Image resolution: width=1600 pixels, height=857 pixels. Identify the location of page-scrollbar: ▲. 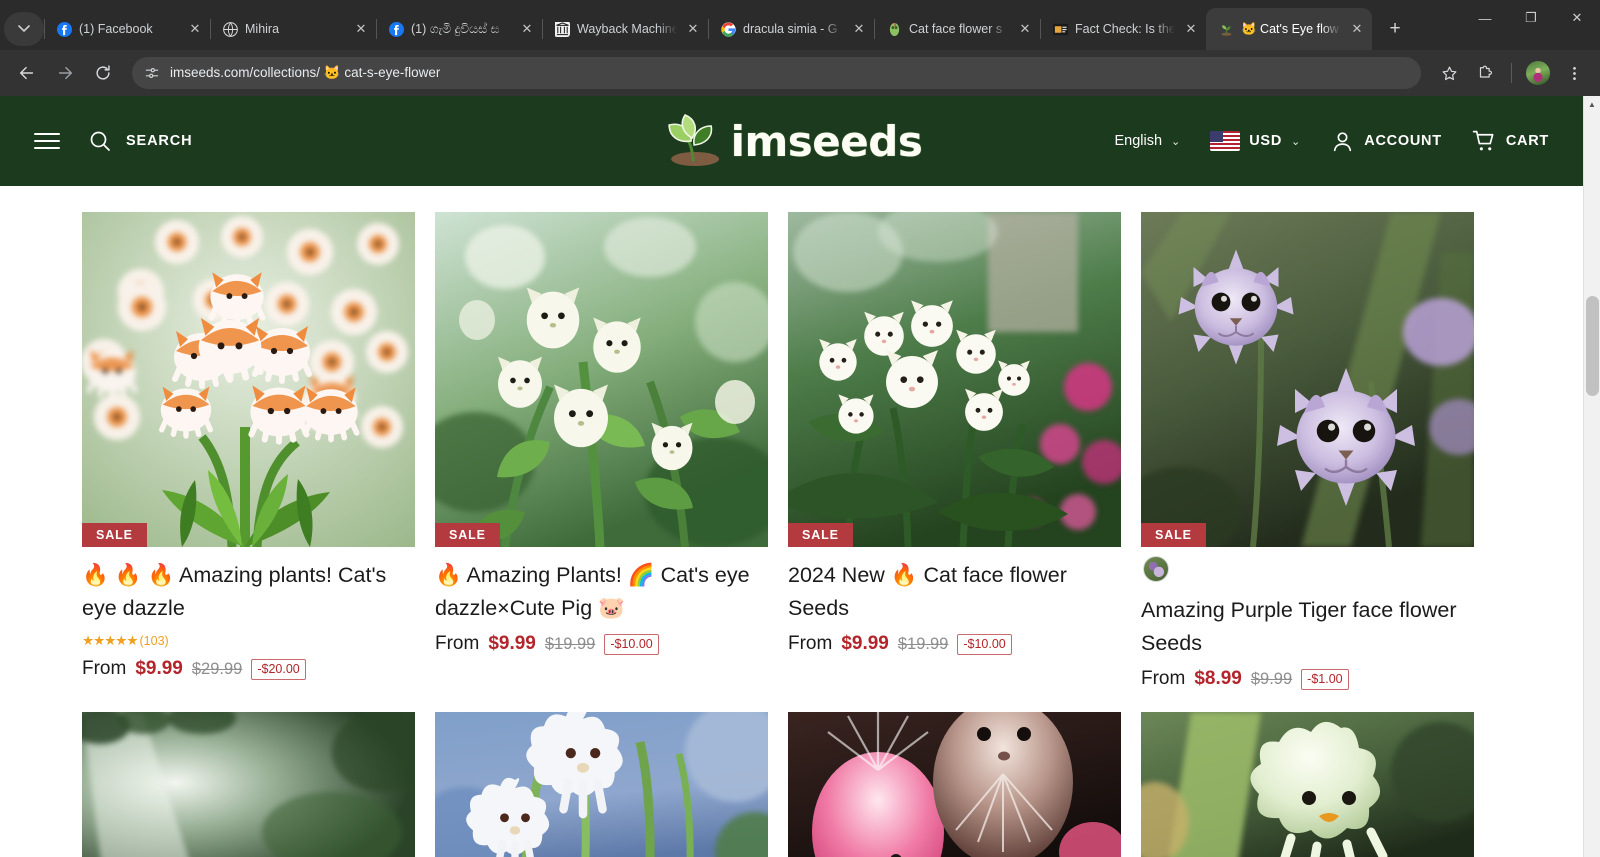
(1591, 476).